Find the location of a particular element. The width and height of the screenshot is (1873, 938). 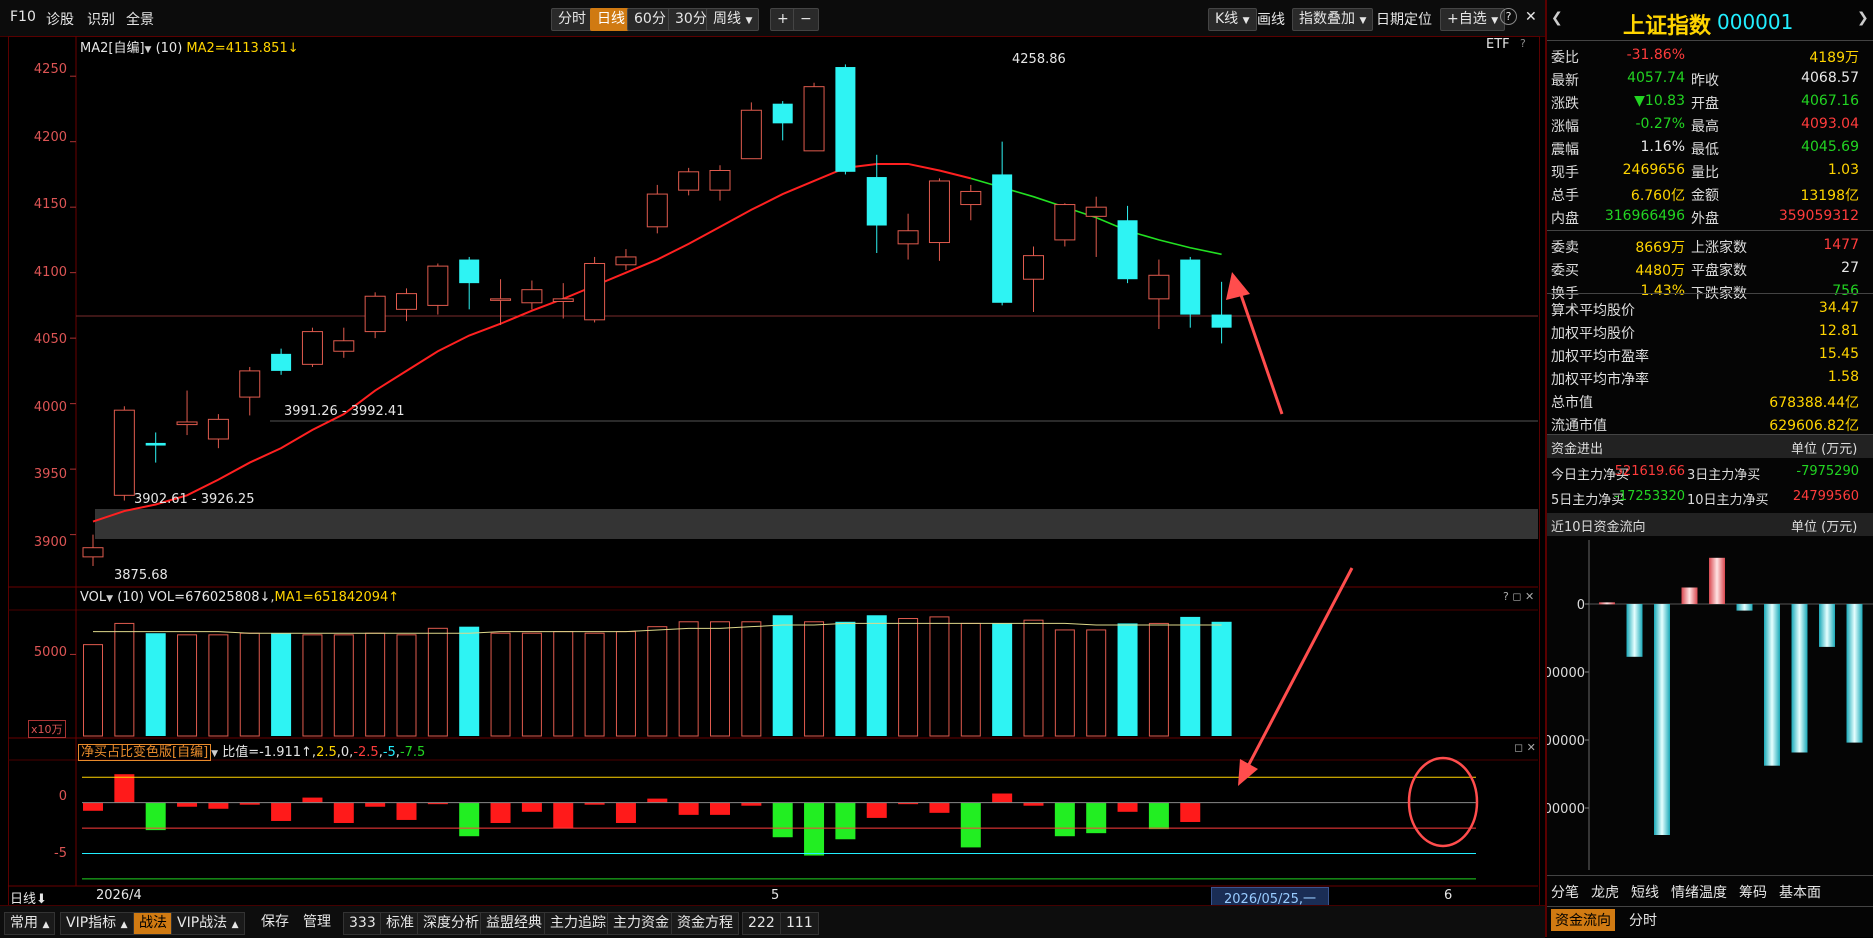

volume-indicator-name: VOL is located at coordinates (93, 597).